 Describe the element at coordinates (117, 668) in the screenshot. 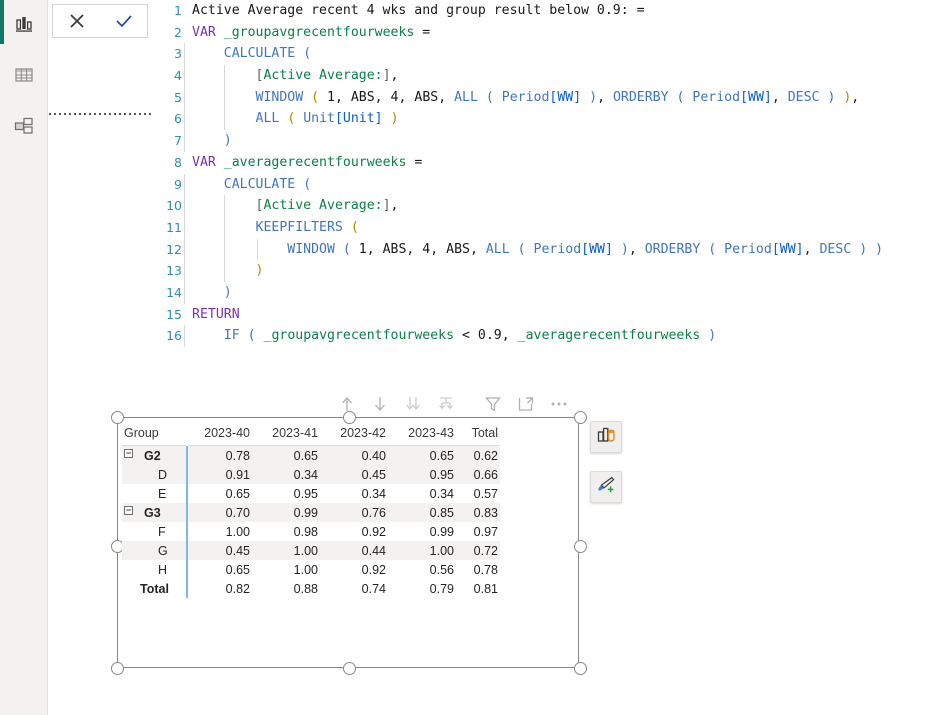

I see `resize-handle-bottom-left` at that location.